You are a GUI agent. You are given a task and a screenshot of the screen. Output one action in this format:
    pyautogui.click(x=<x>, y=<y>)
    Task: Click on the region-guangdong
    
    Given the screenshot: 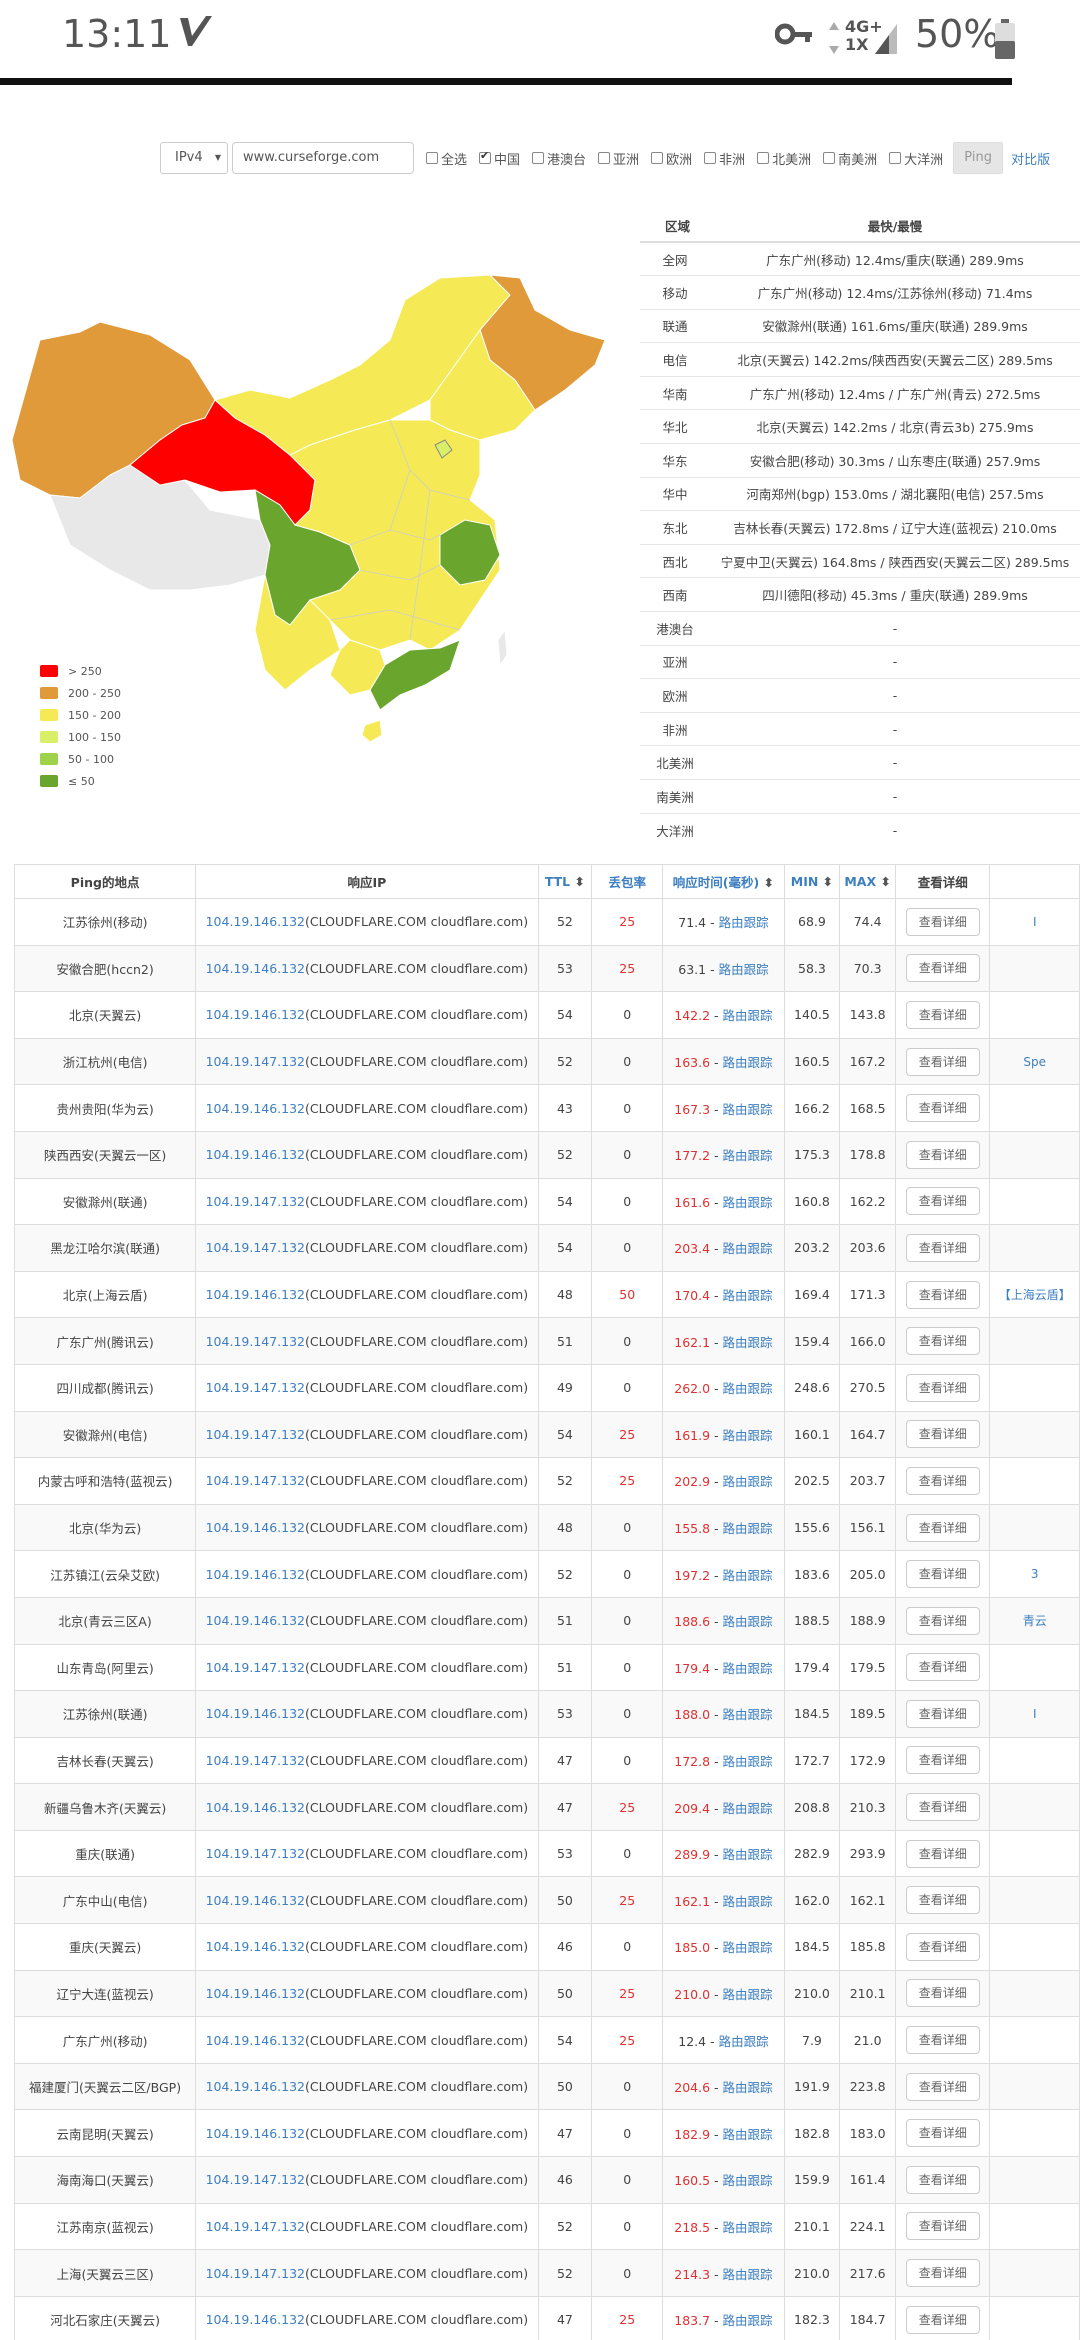 What is the action you would take?
    pyautogui.click(x=415, y=675)
    